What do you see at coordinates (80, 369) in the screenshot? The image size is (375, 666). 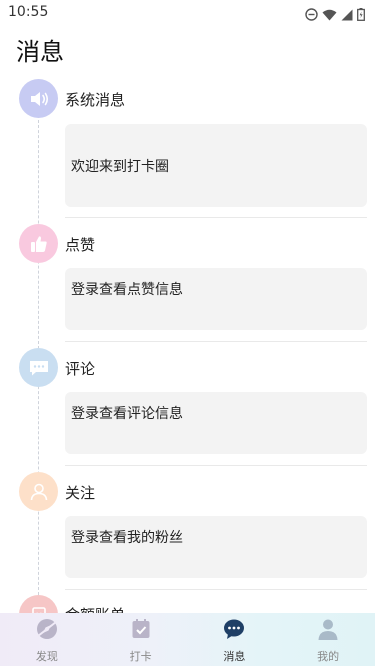 I see `entry-title: 评论` at bounding box center [80, 369].